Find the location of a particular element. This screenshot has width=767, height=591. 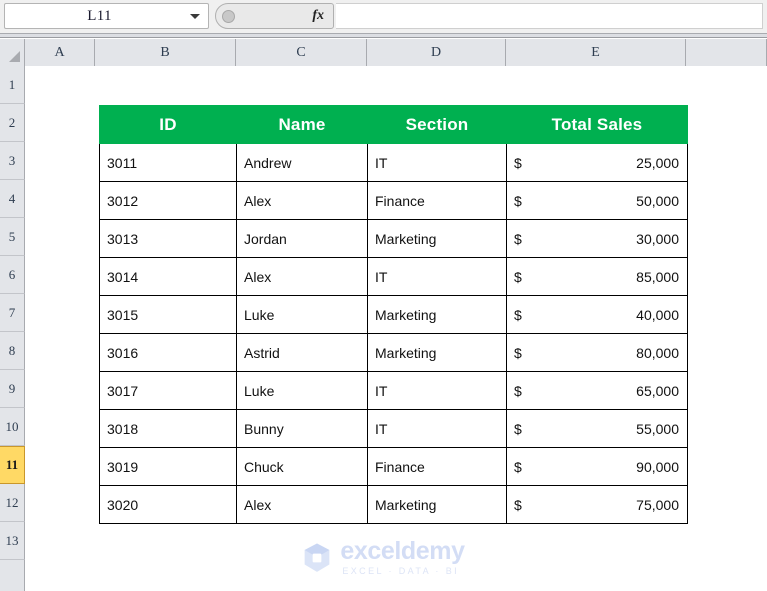

cell-name: Astrid is located at coordinates (302, 352).